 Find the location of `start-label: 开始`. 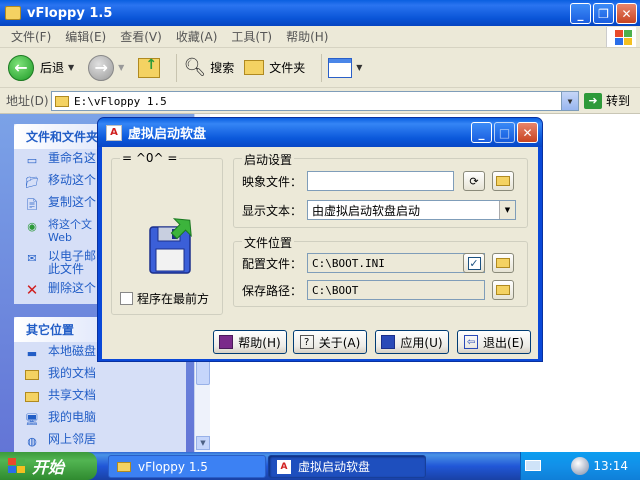

start-label: 开始 is located at coordinates (48, 467).